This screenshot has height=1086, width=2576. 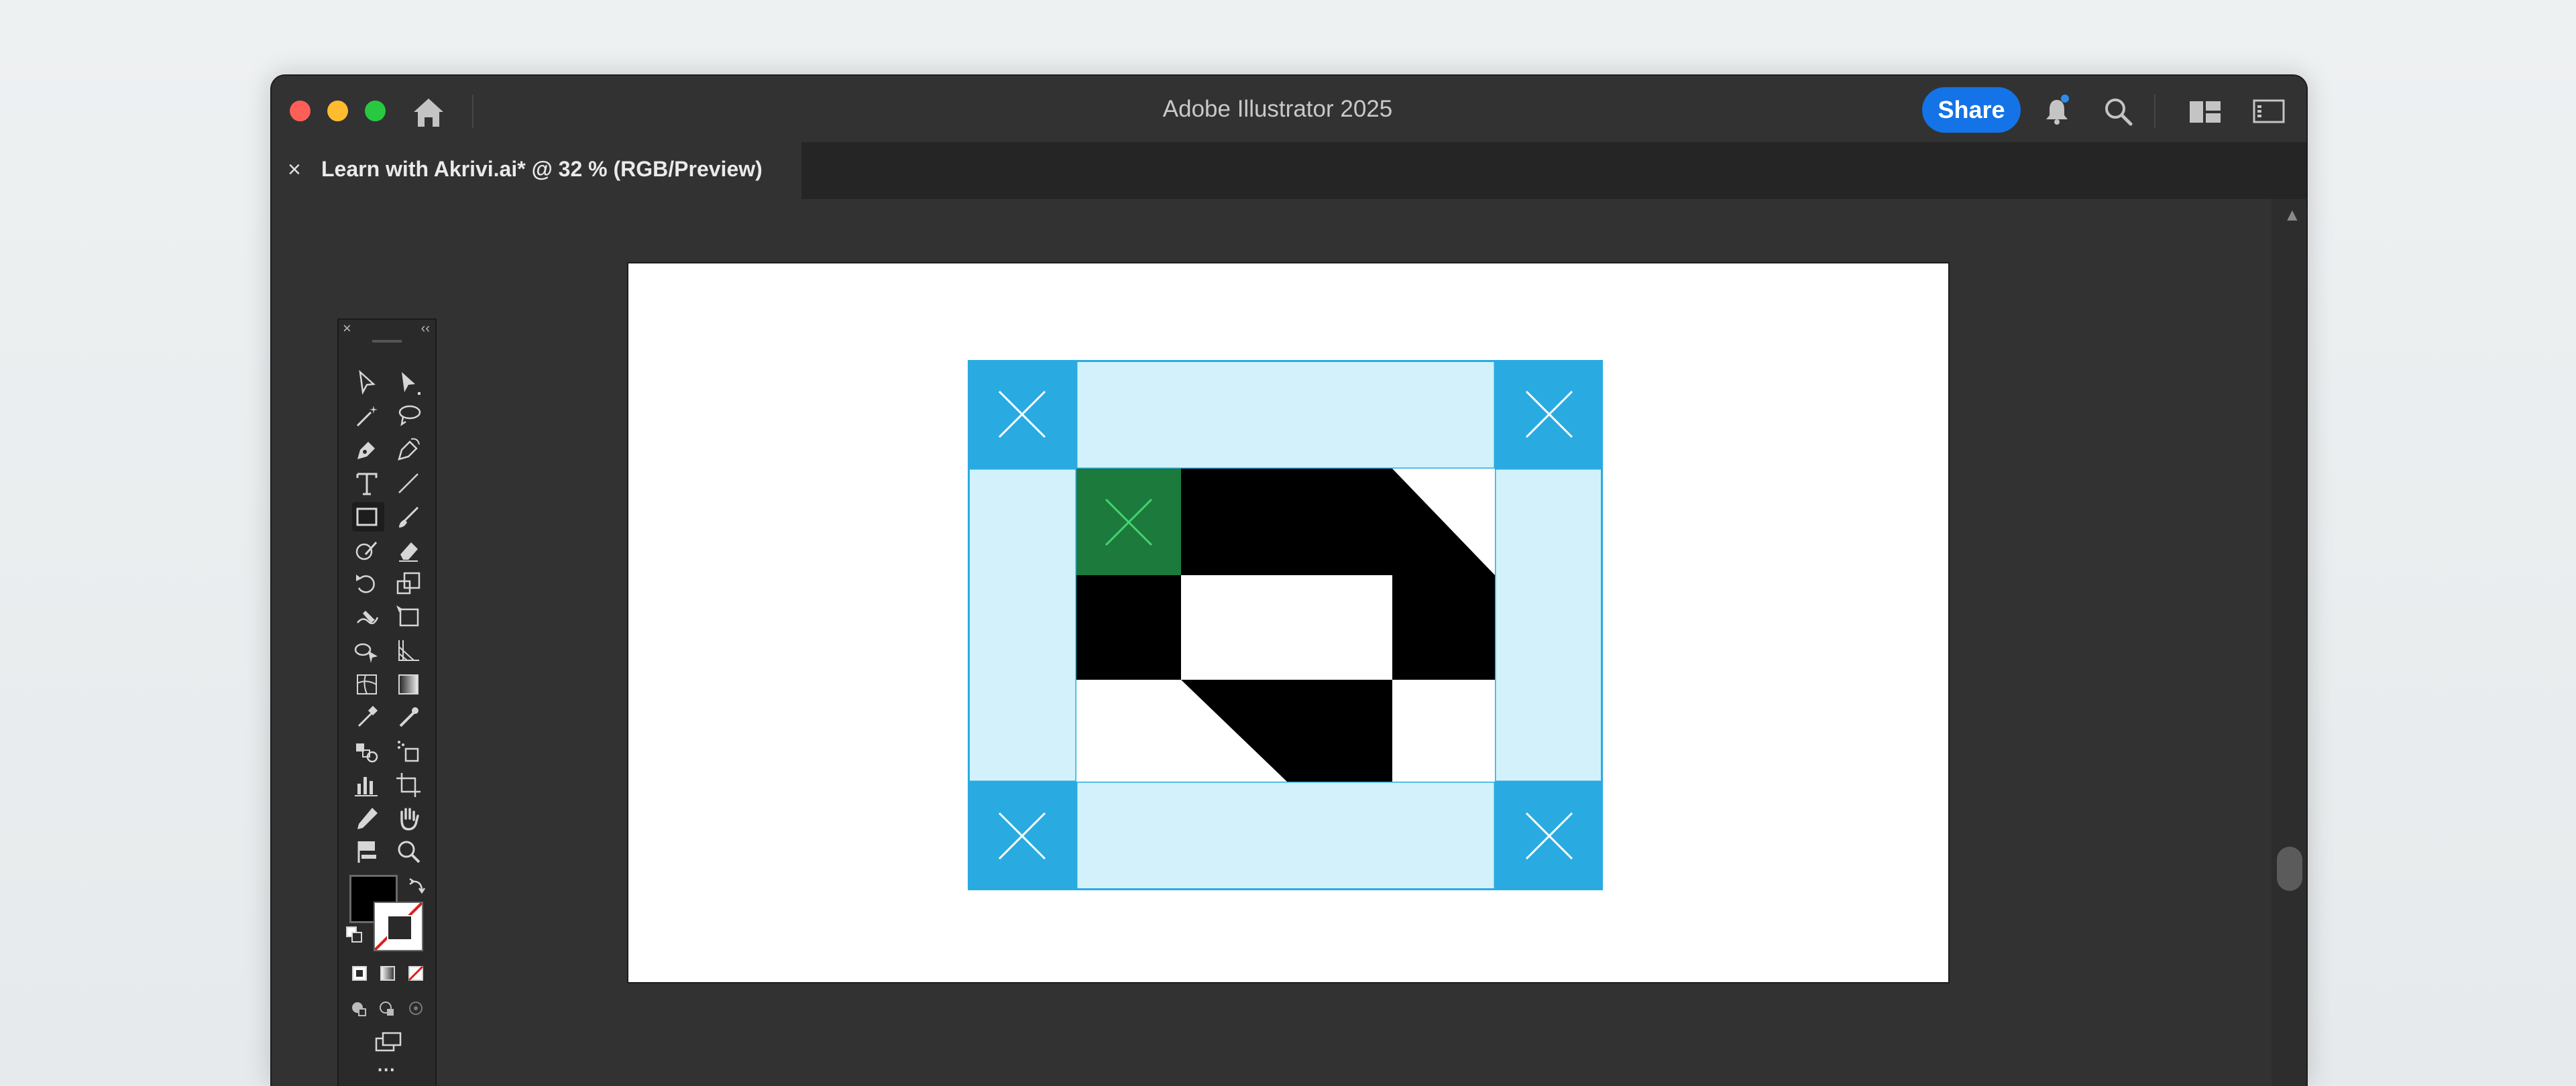 I want to click on eraser-tool-icon, so click(x=410, y=550).